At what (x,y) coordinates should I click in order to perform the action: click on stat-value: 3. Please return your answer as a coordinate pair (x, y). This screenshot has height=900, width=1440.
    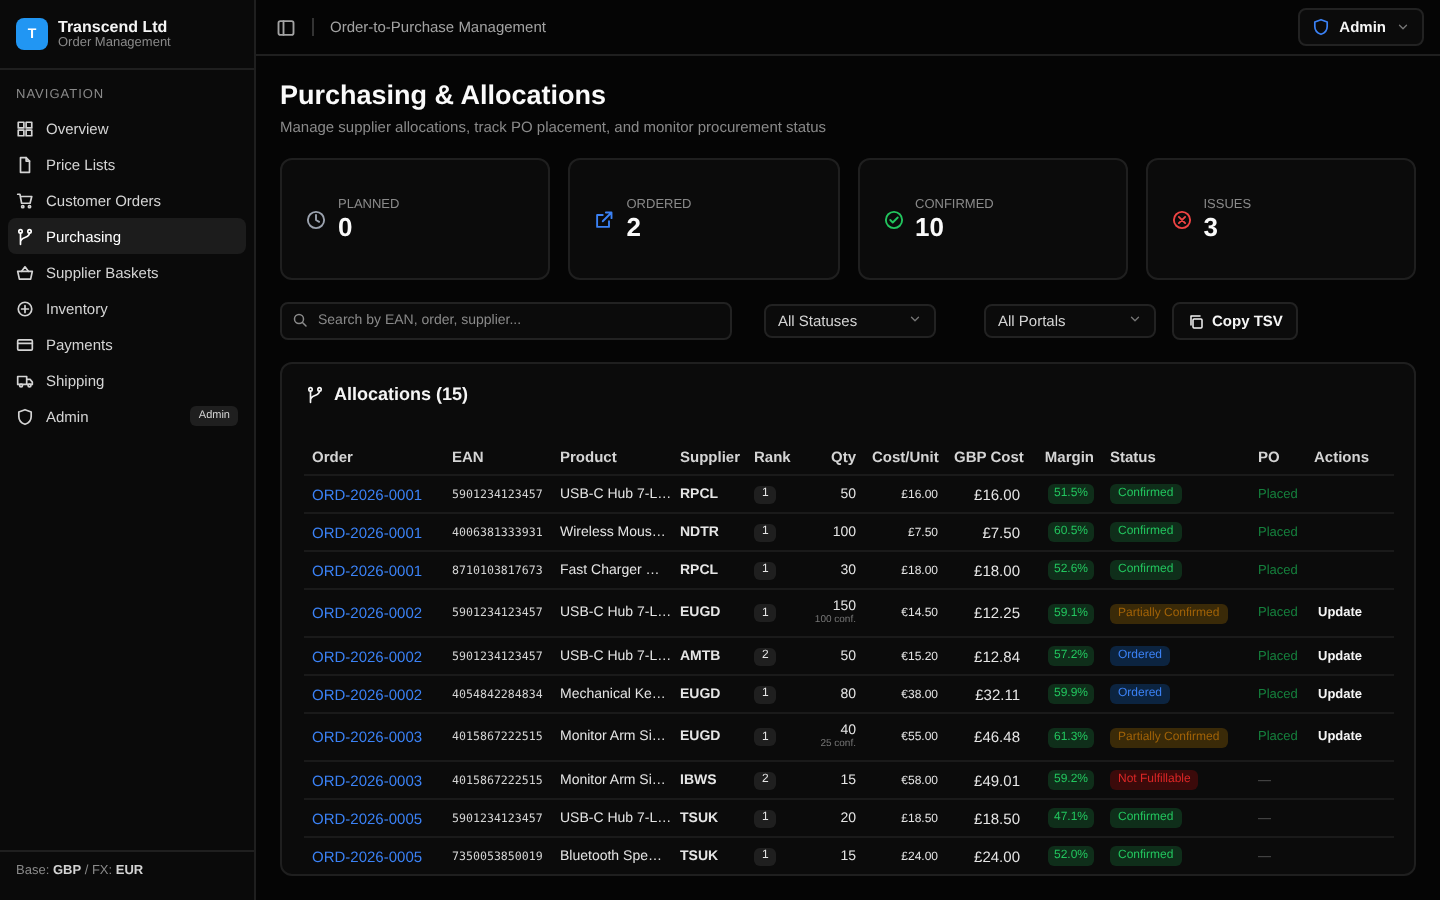
    Looking at the image, I should click on (1211, 226).